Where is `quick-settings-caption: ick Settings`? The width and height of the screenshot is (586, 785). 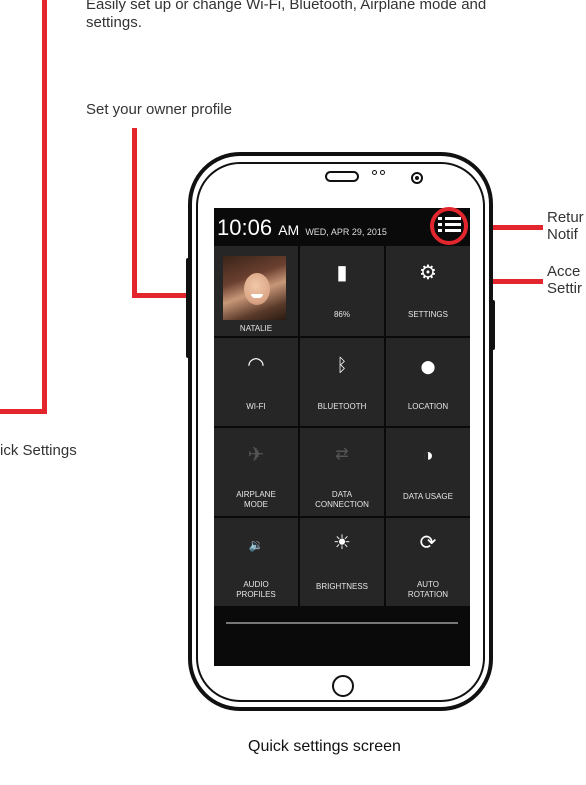
quick-settings-caption: ick Settings is located at coordinates (38, 450).